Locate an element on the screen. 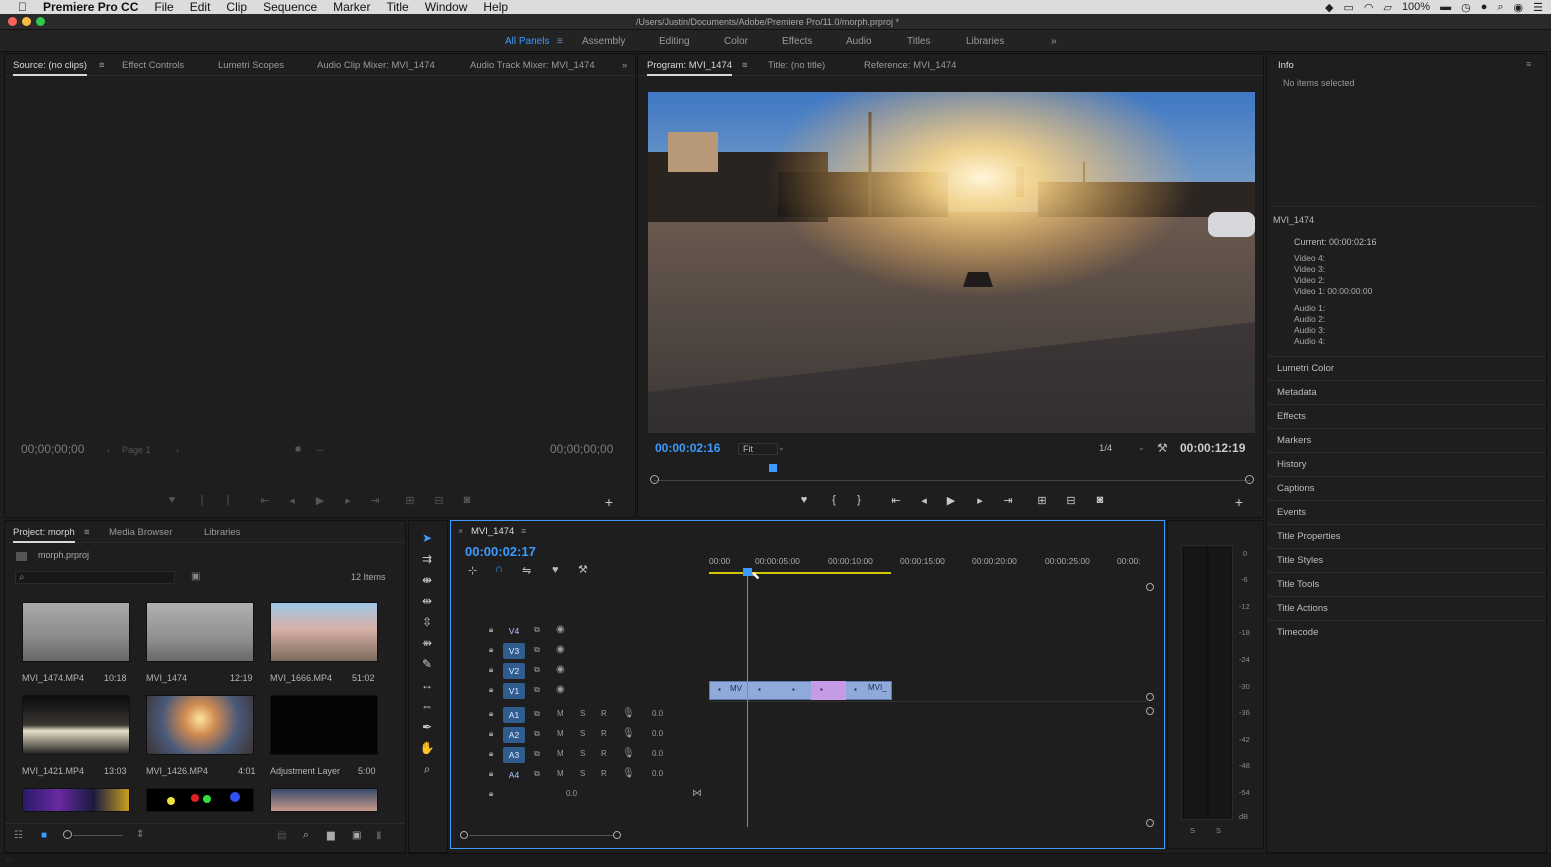 Image resolution: width=1551 pixels, height=867 pixels. thumbnail-mvi-1426-mp4 is located at coordinates (200, 725).